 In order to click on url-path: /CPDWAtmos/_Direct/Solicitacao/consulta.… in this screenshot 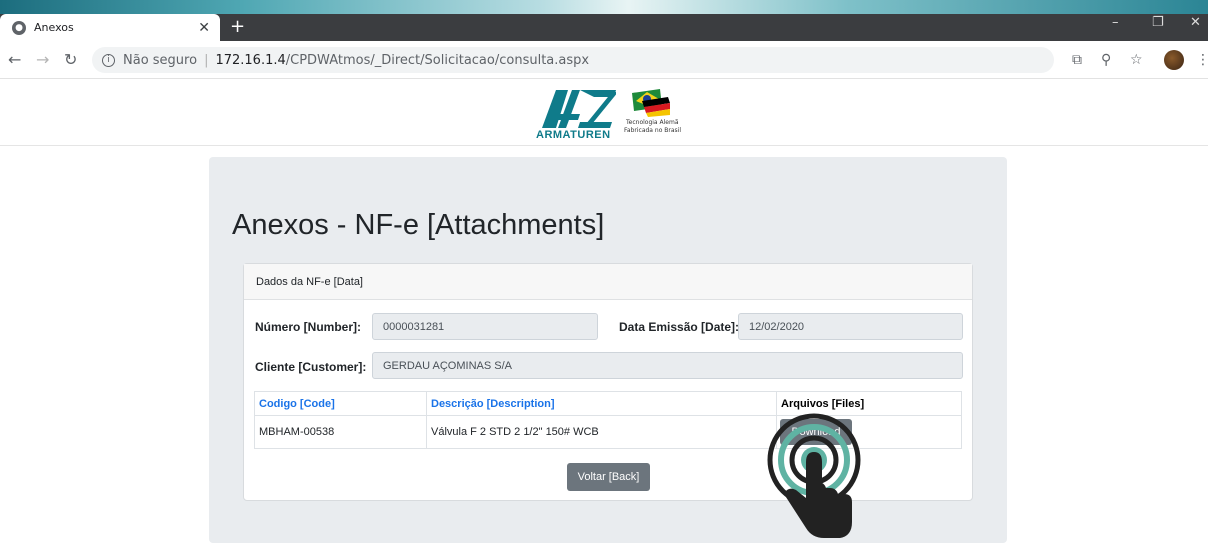, I will do `click(437, 60)`.